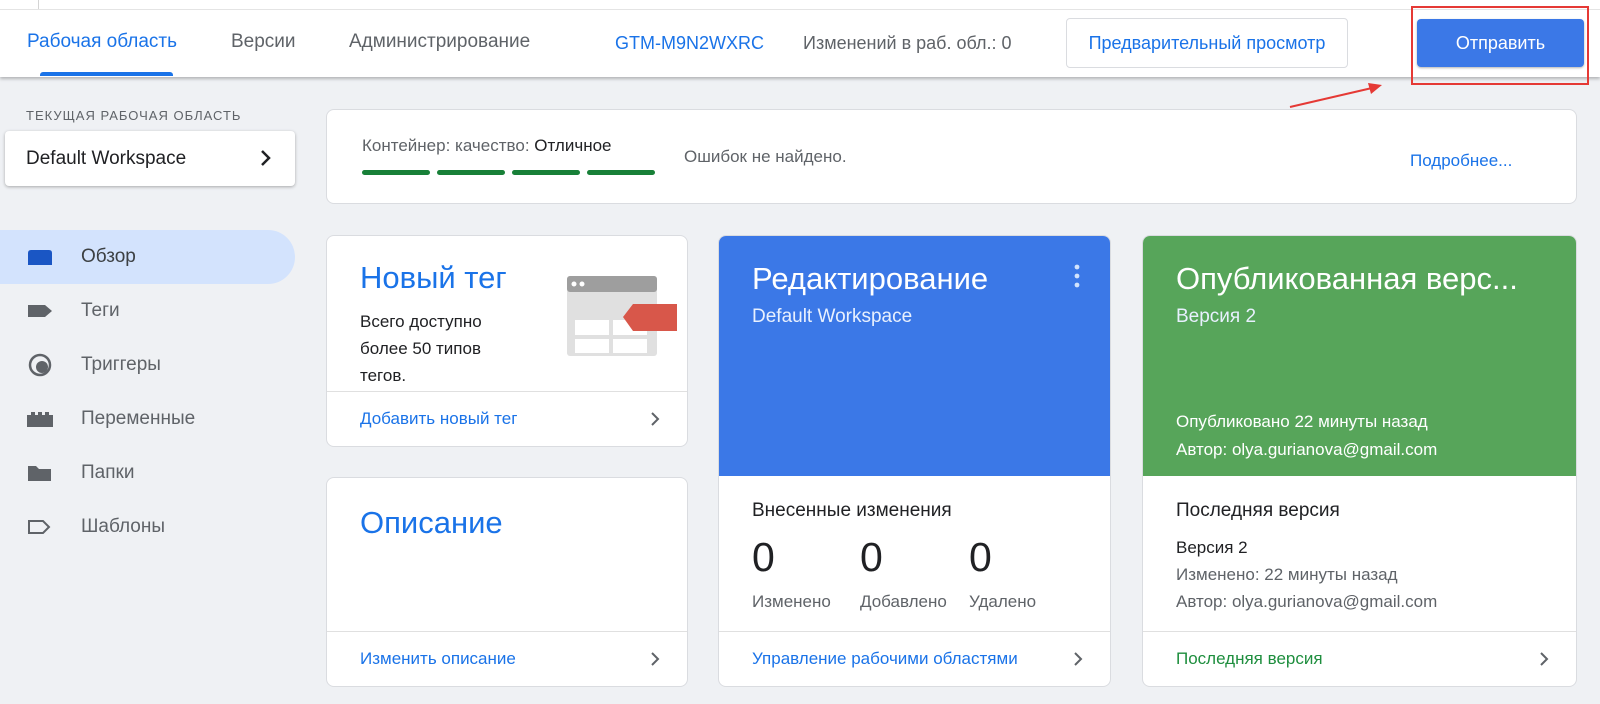 The image size is (1600, 704). What do you see at coordinates (123, 526) in the screenshot?
I see `sidebar-item-label: Шаблоны` at bounding box center [123, 526].